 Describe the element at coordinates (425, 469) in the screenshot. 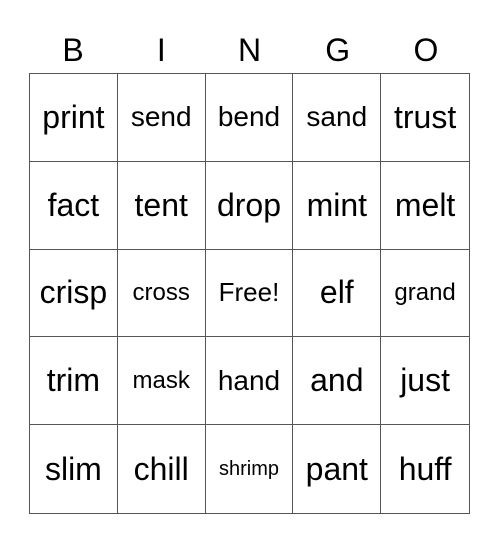

I see `bingo-cell: huff` at that location.